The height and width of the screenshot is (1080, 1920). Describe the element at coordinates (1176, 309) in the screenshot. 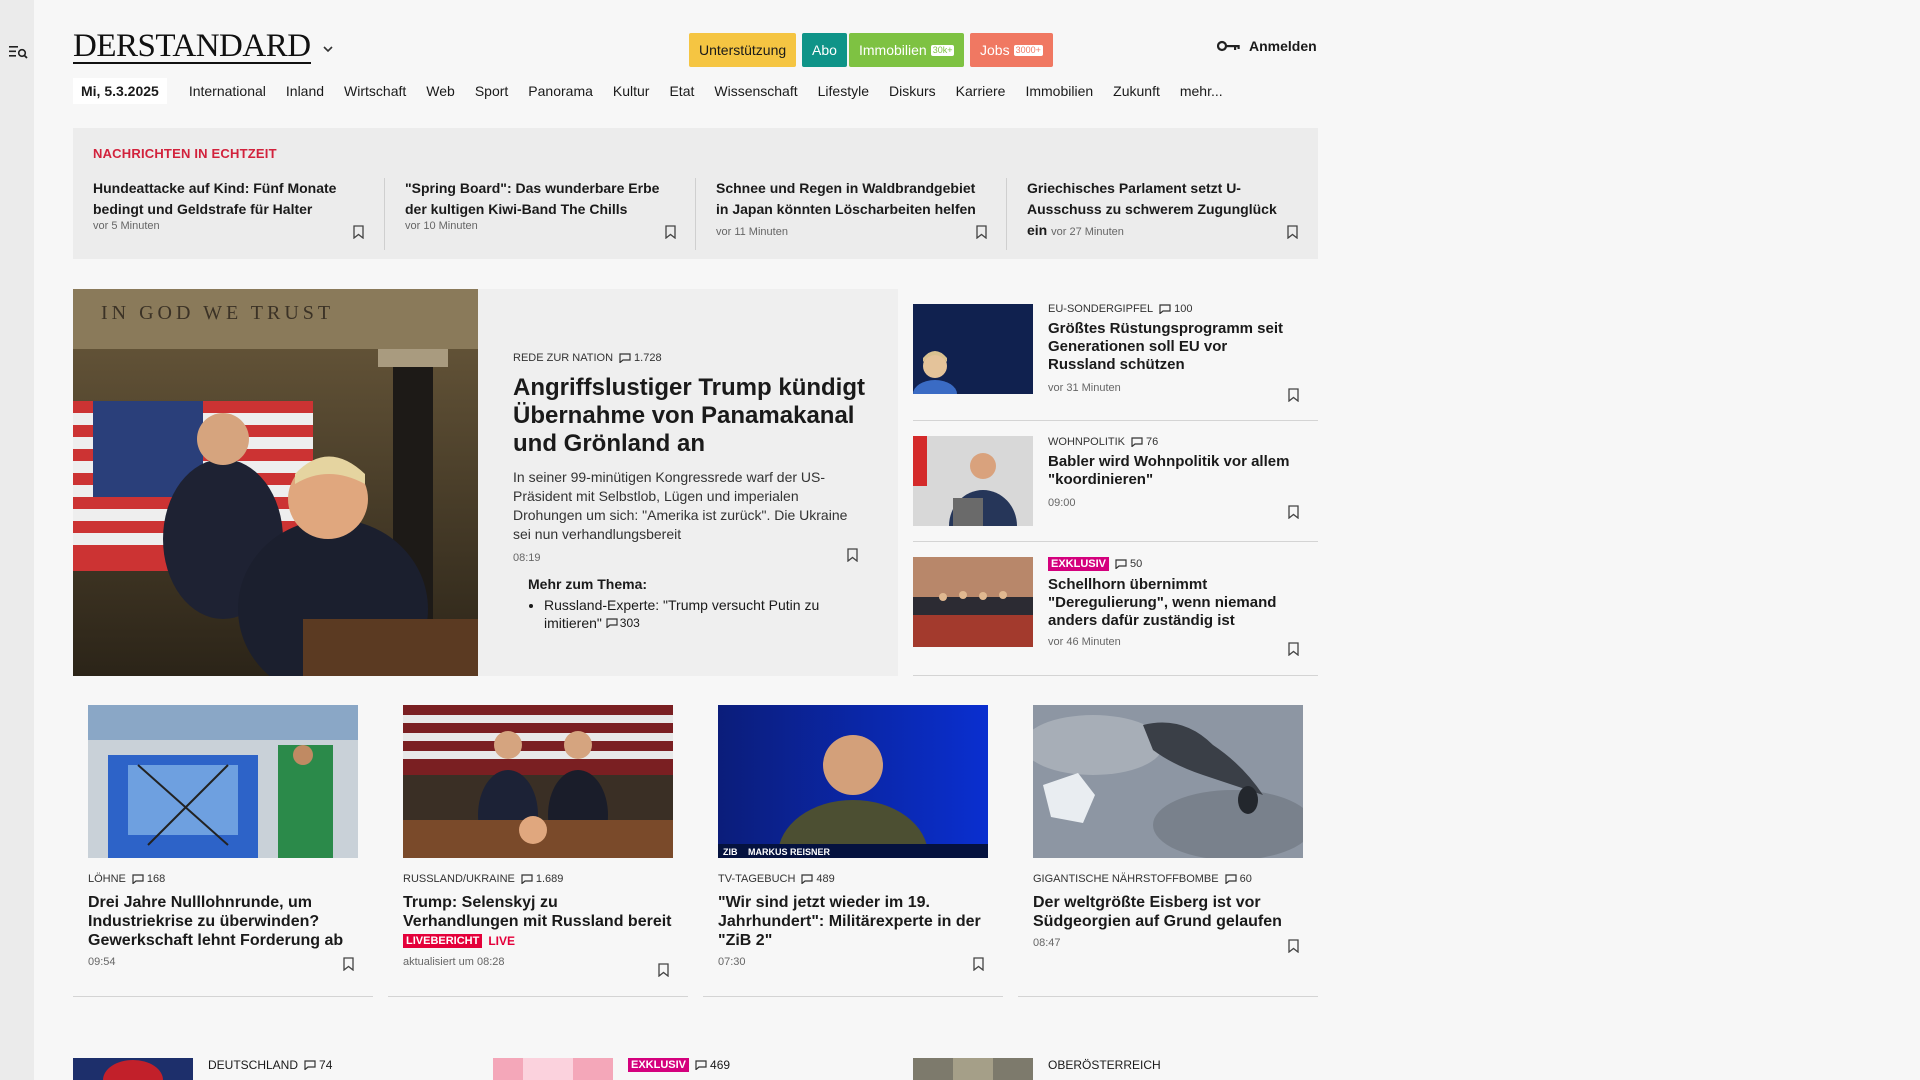

I see `comment-count: 100` at that location.